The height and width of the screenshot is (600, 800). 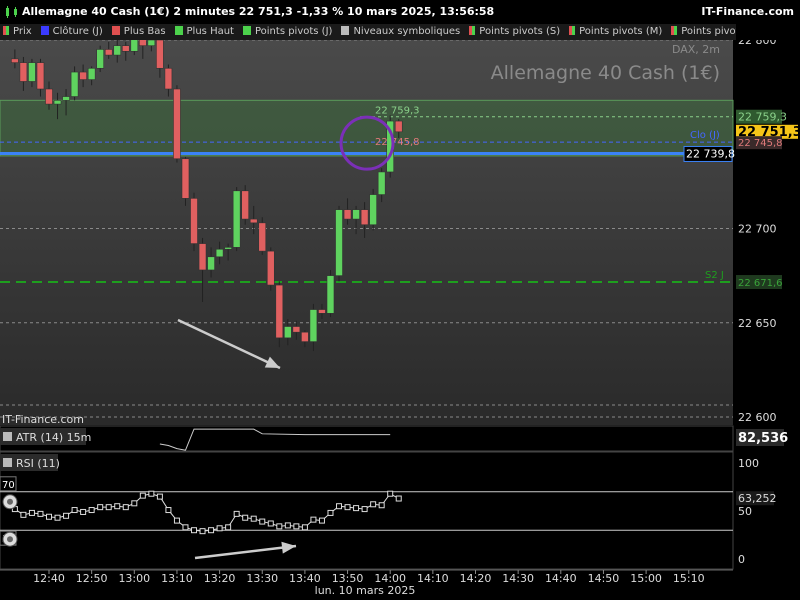 What do you see at coordinates (365, 590) in the screenshot?
I see `time-axis-caption: lun. 10 mars 2025` at bounding box center [365, 590].